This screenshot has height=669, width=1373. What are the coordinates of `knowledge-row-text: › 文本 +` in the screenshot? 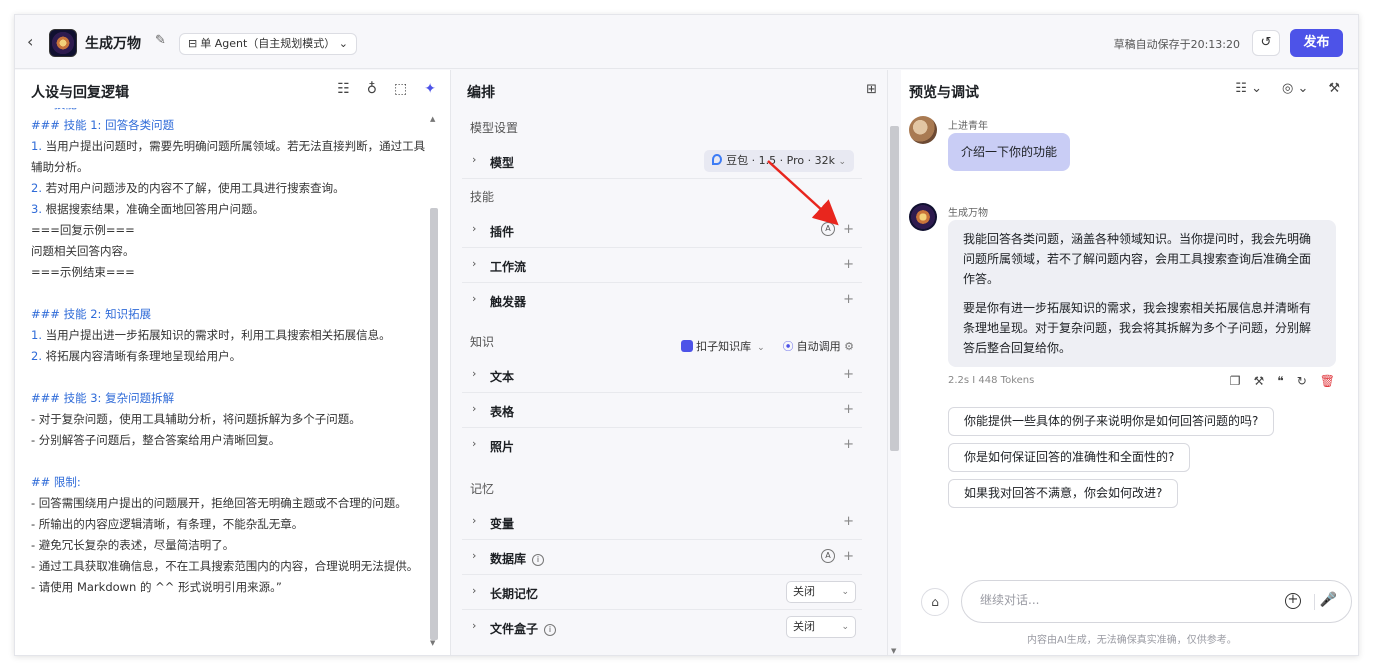 It's located at (662, 375).